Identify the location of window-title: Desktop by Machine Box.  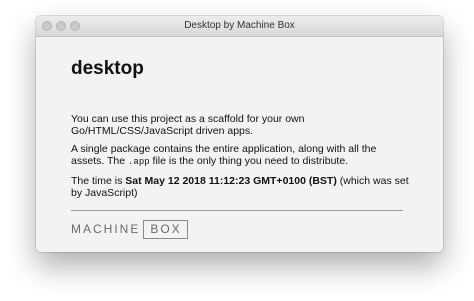
(239, 25).